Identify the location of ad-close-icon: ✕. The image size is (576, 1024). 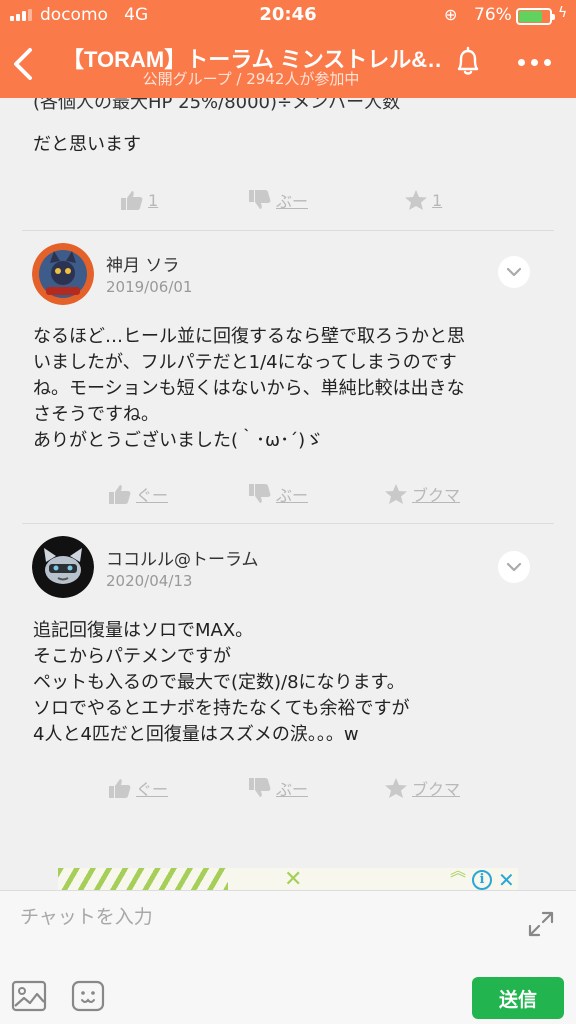
(506, 879).